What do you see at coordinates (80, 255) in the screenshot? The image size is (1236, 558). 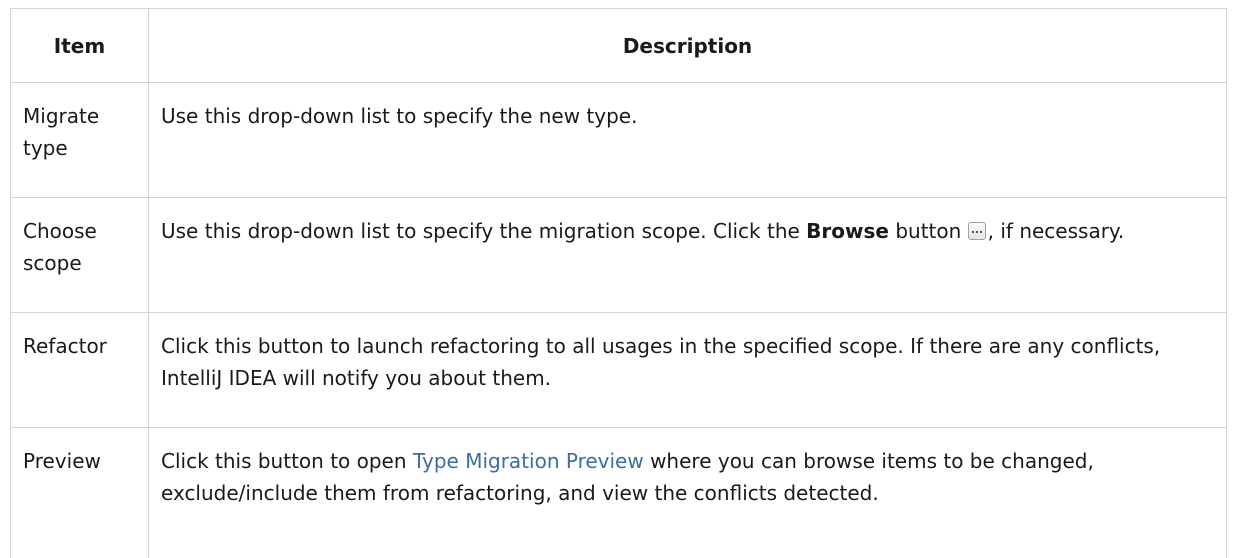 I see `item-cell: Choose scope` at bounding box center [80, 255].